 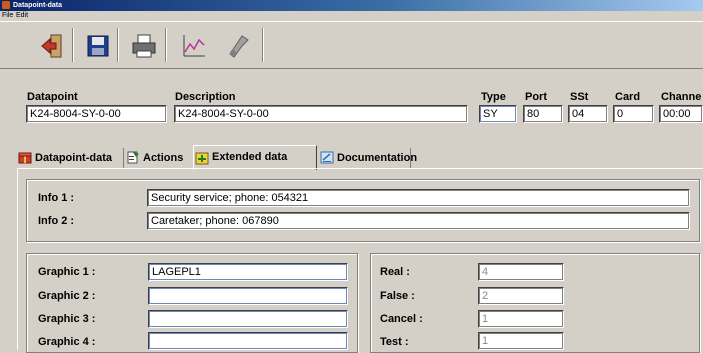 I want to click on tab-extended-data: Extended data, so click(x=255, y=157).